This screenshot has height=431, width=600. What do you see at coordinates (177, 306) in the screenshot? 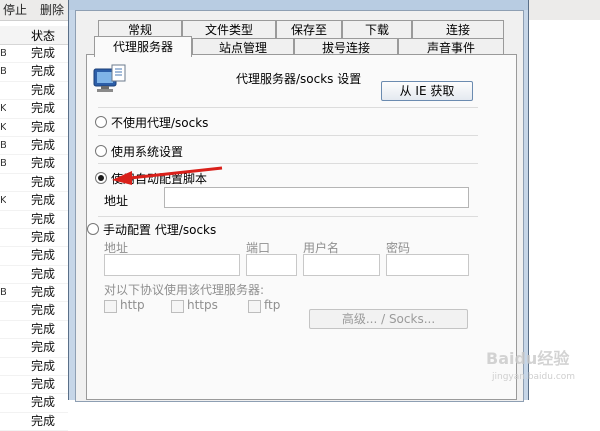
I see `https-checkbox` at bounding box center [177, 306].